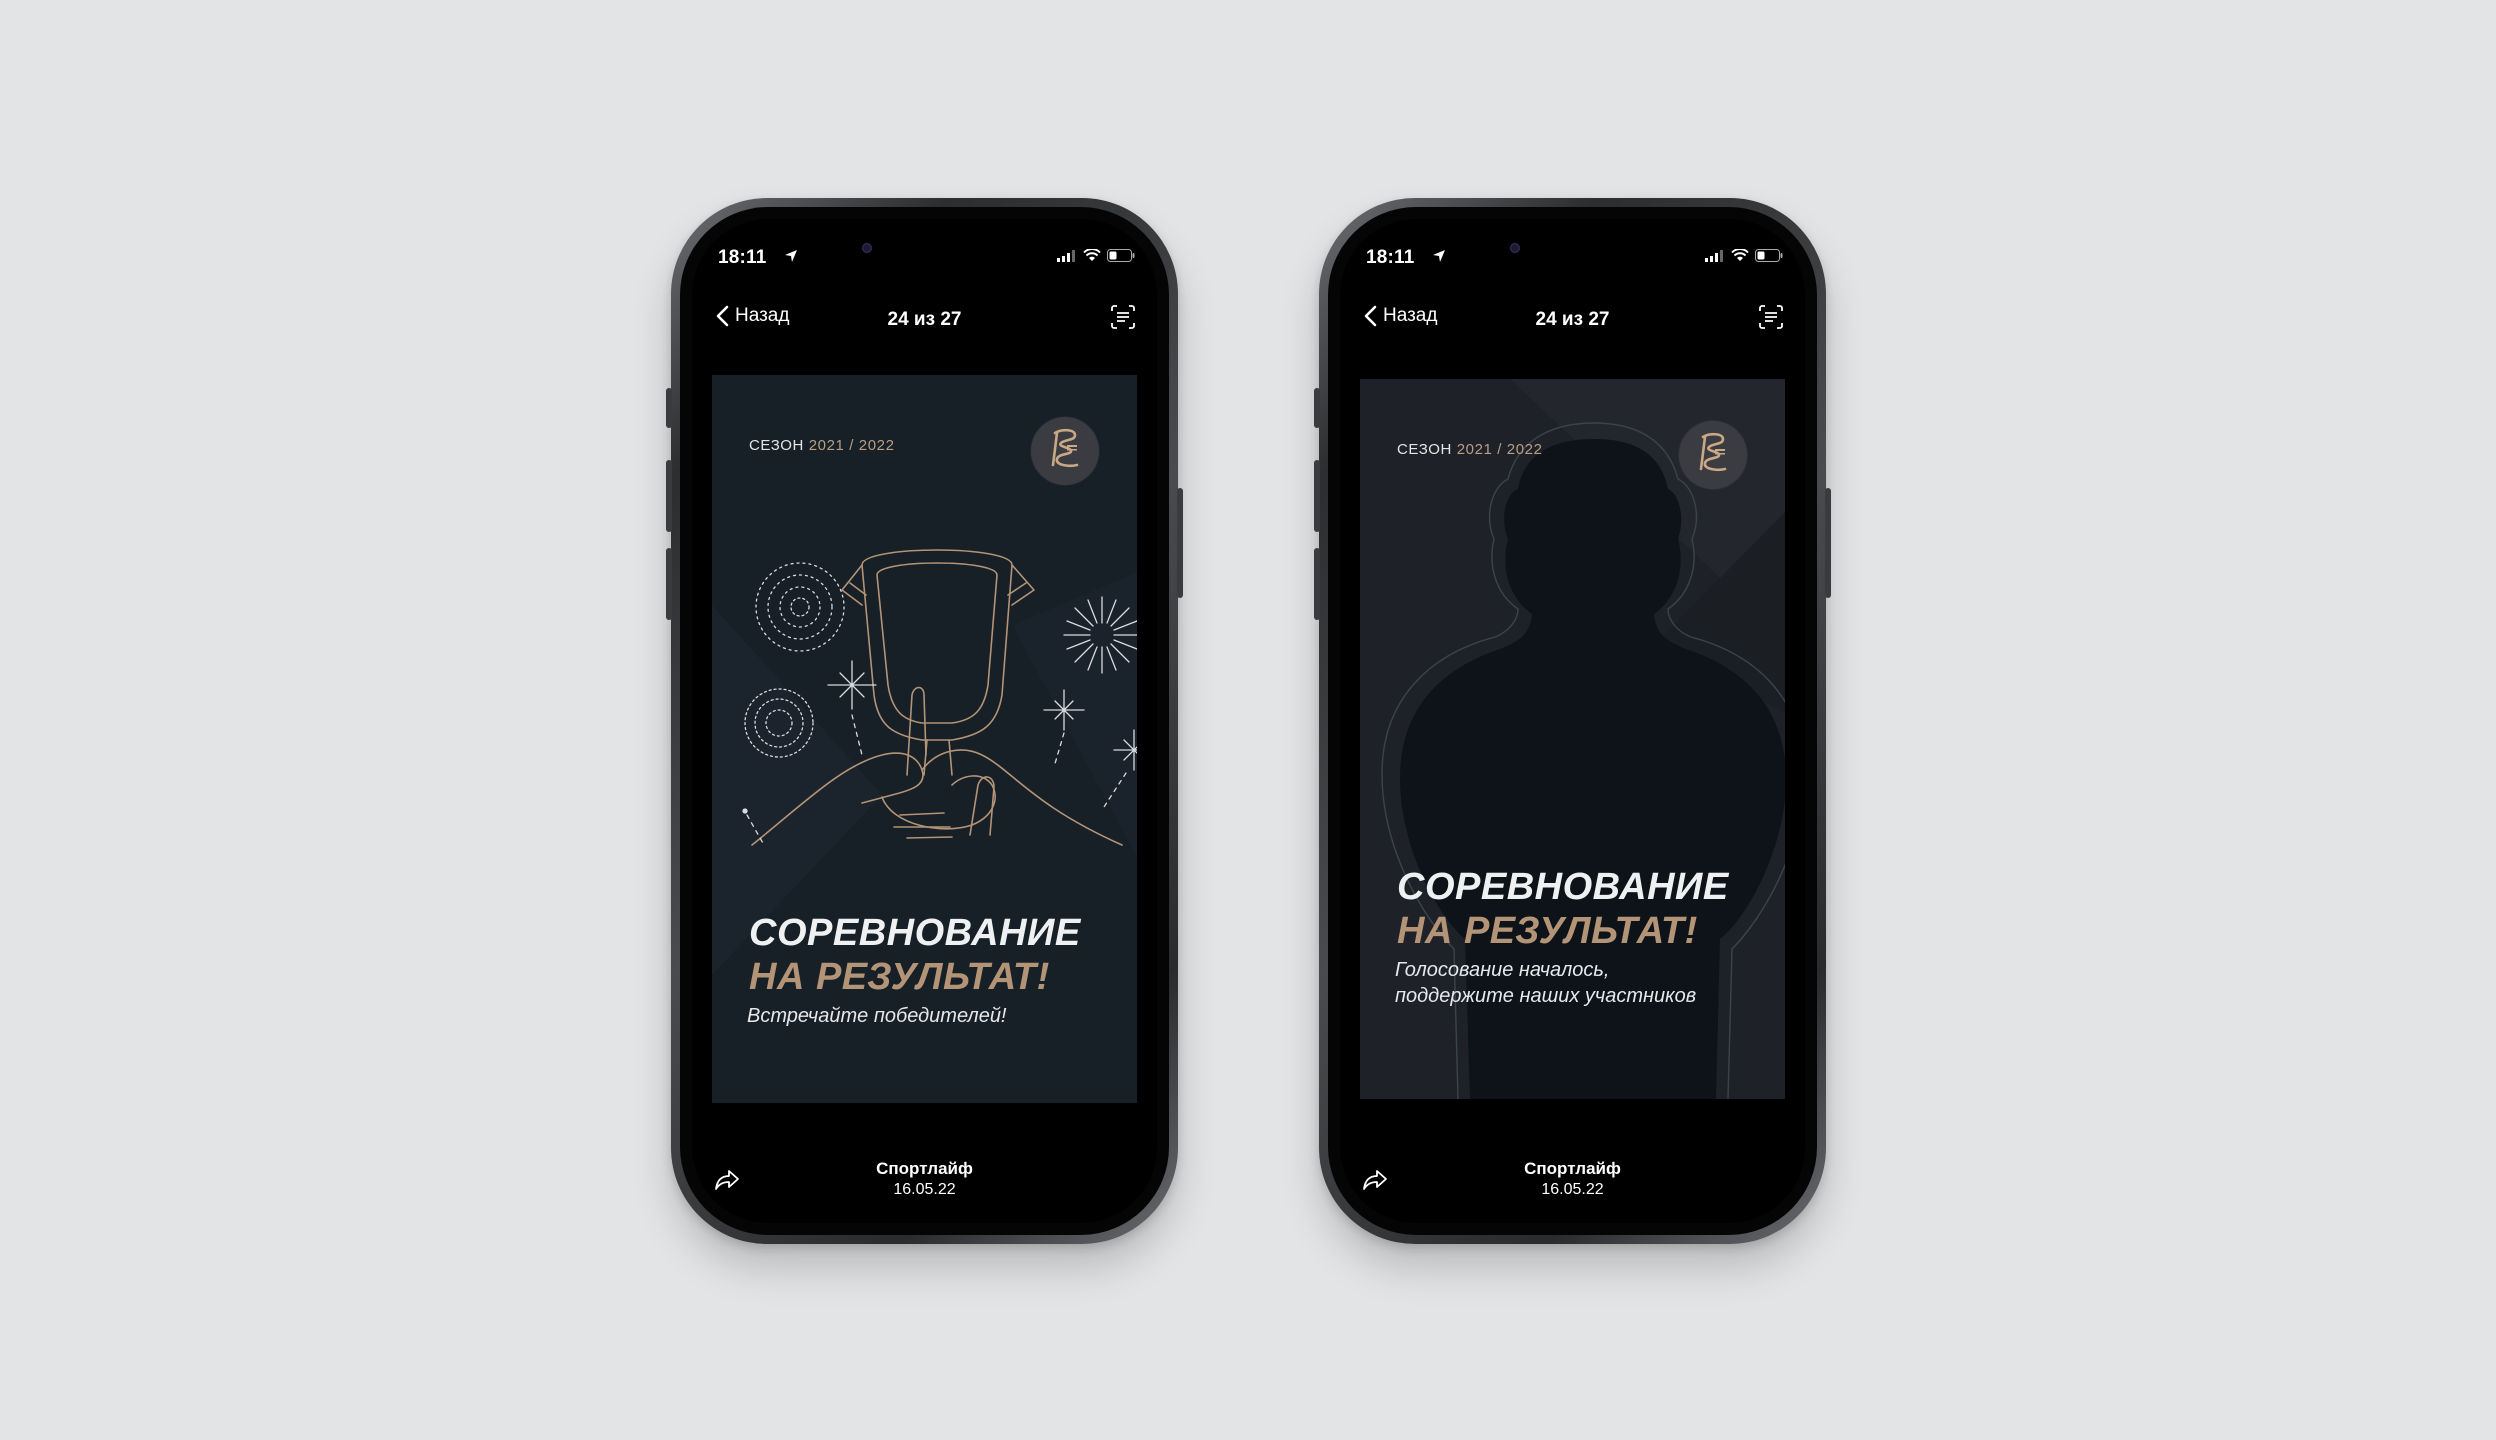 The width and height of the screenshot is (2496, 1440). What do you see at coordinates (779, 723) in the screenshot?
I see `firework-left-bottom` at bounding box center [779, 723].